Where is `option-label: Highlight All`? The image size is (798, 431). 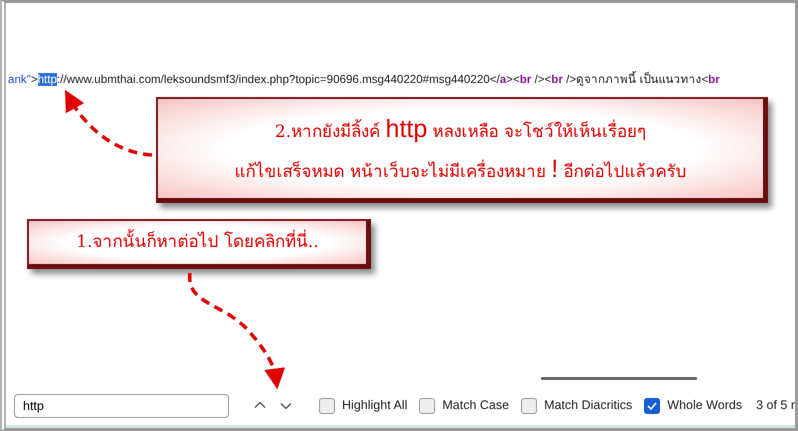
option-label: Highlight All is located at coordinates (375, 405).